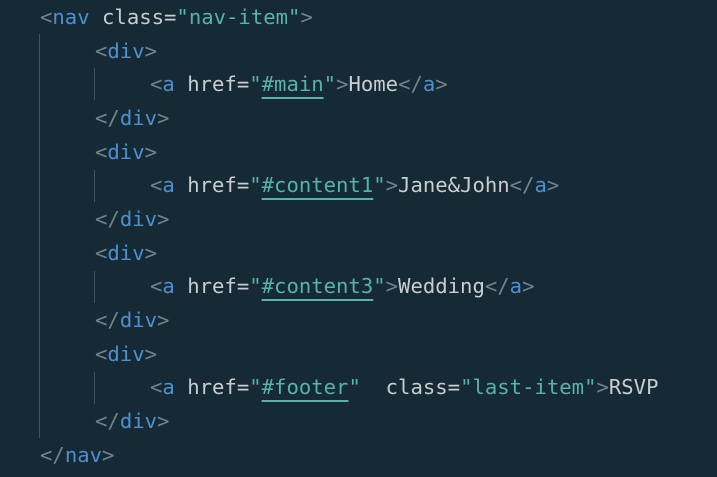 The image size is (717, 477). What do you see at coordinates (318, 185) in the screenshot?
I see `href-value: #content1` at bounding box center [318, 185].